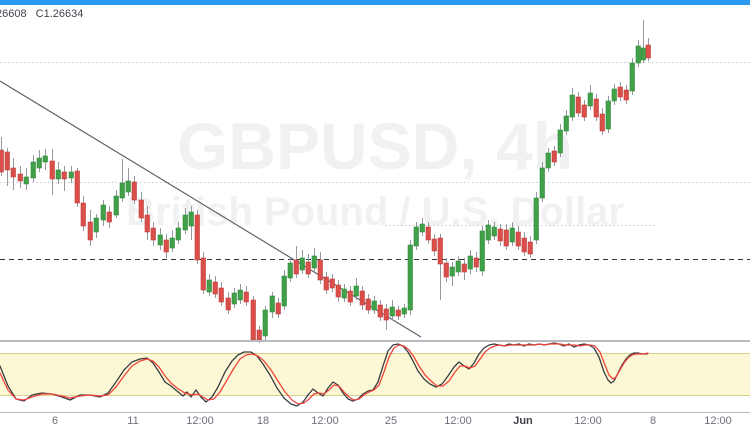 This screenshot has width=750, height=430. Describe the element at coordinates (55, 421) in the screenshot. I see `time-axis-label: 6` at that location.